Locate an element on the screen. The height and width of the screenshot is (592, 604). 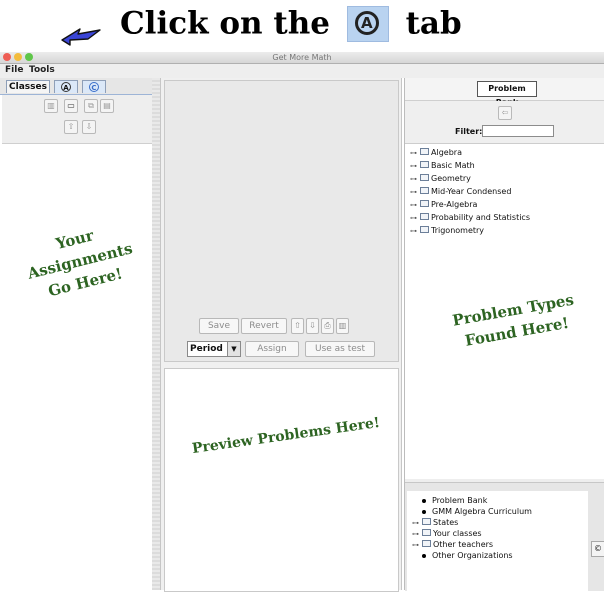
copy-to-icon: © is located at coordinates (597, 549).